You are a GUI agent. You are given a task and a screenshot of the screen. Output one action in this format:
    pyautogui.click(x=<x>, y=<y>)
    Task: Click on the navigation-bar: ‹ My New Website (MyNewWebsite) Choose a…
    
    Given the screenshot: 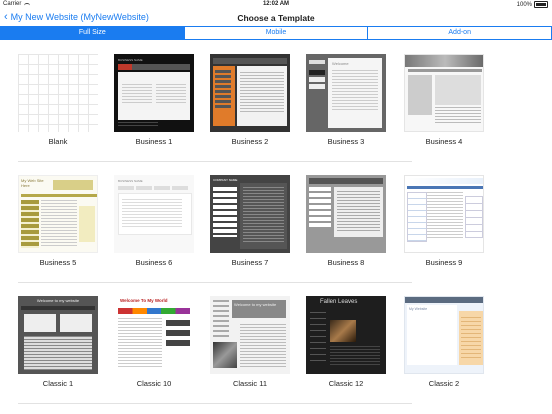 What is the action you would take?
    pyautogui.click(x=276, y=18)
    